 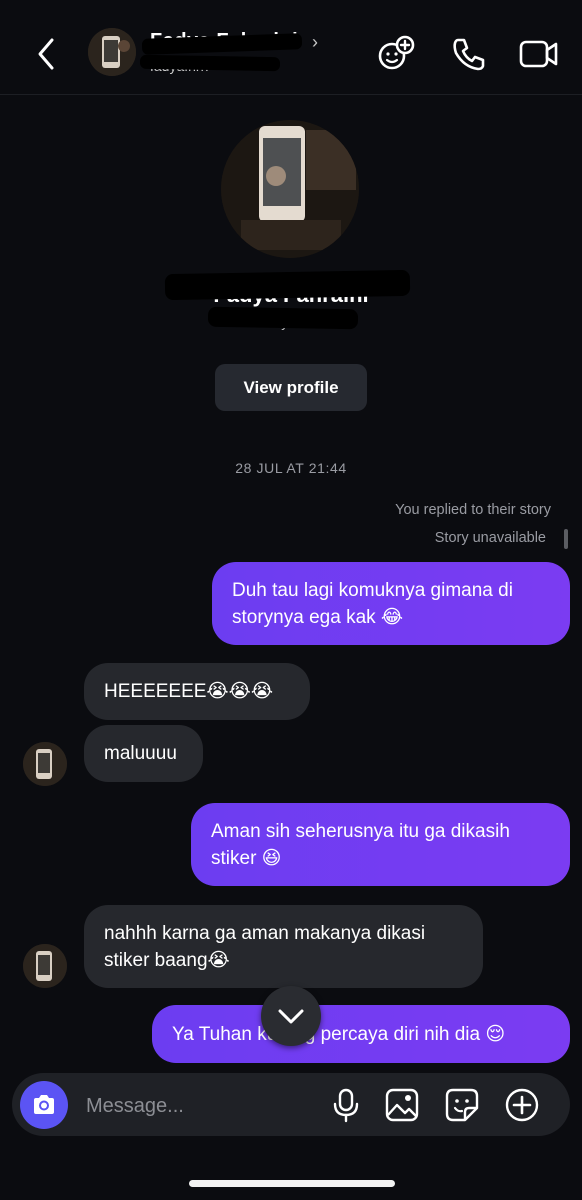 I want to click on profile-avatar, so click(x=290, y=189).